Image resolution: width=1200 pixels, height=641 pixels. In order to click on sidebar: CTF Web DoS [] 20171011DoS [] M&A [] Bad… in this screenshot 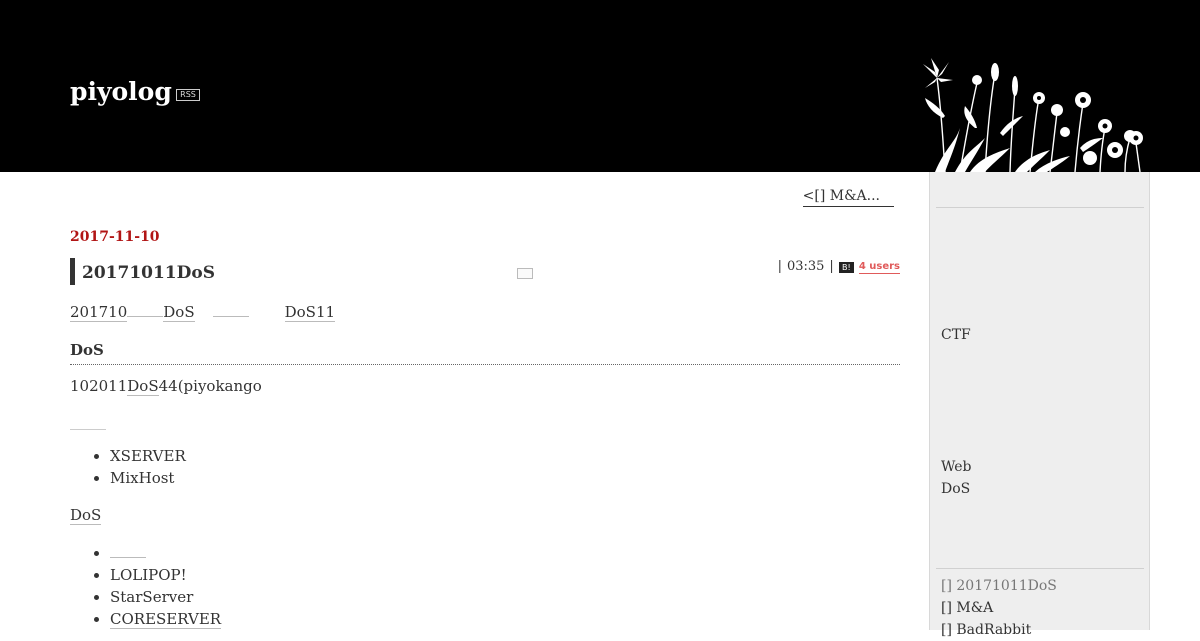, I will do `click(1039, 405)`.